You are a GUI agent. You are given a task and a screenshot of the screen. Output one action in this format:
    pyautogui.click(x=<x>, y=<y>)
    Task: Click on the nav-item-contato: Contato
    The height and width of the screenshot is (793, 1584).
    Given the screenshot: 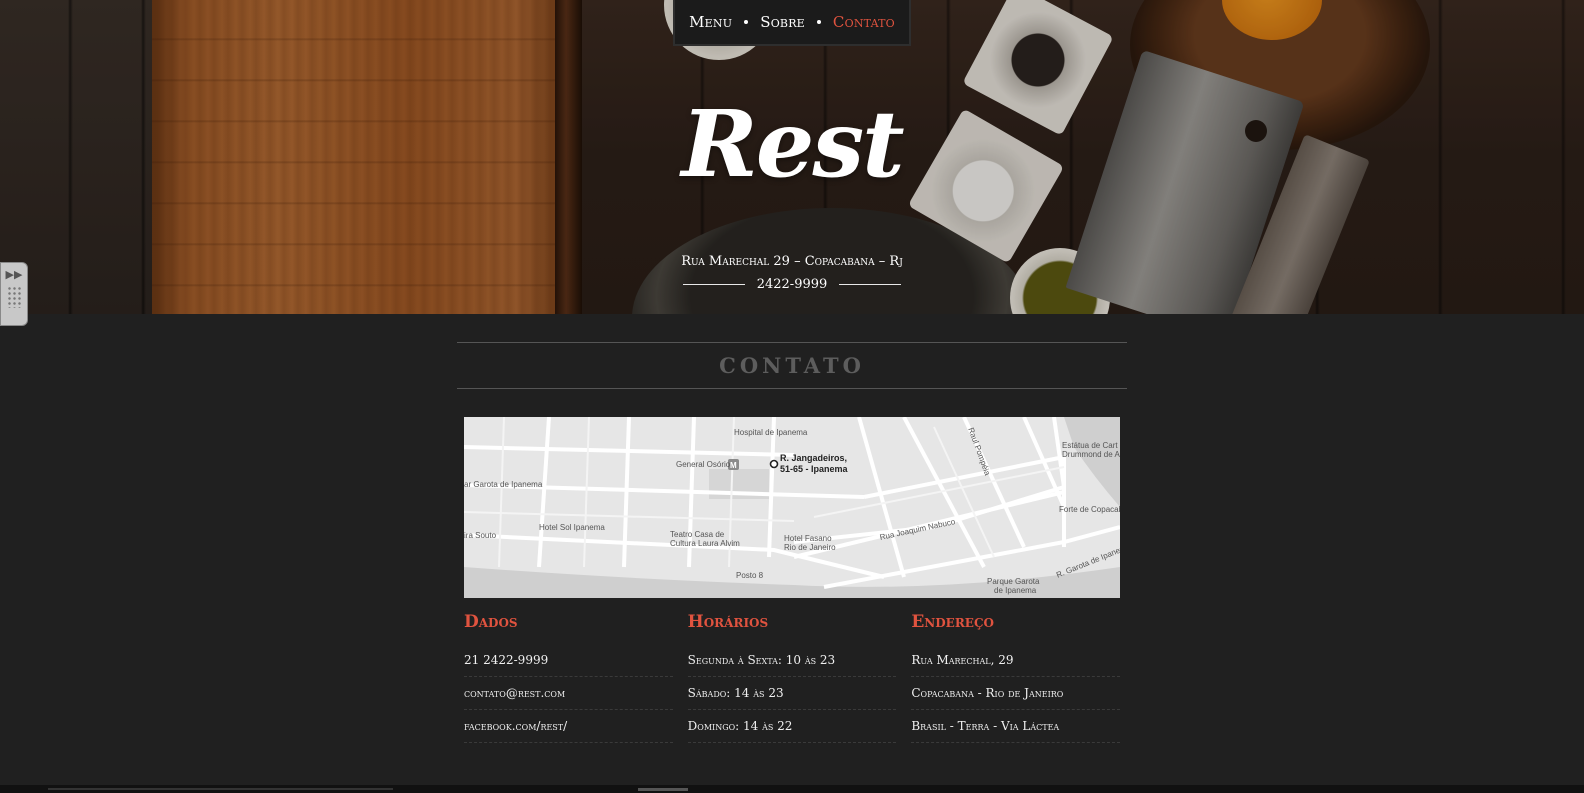 What is the action you would take?
    pyautogui.click(x=864, y=22)
    